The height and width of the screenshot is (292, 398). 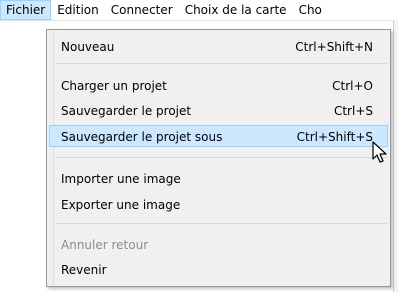 I want to click on menu-item-label: Nouveau, so click(x=88, y=47).